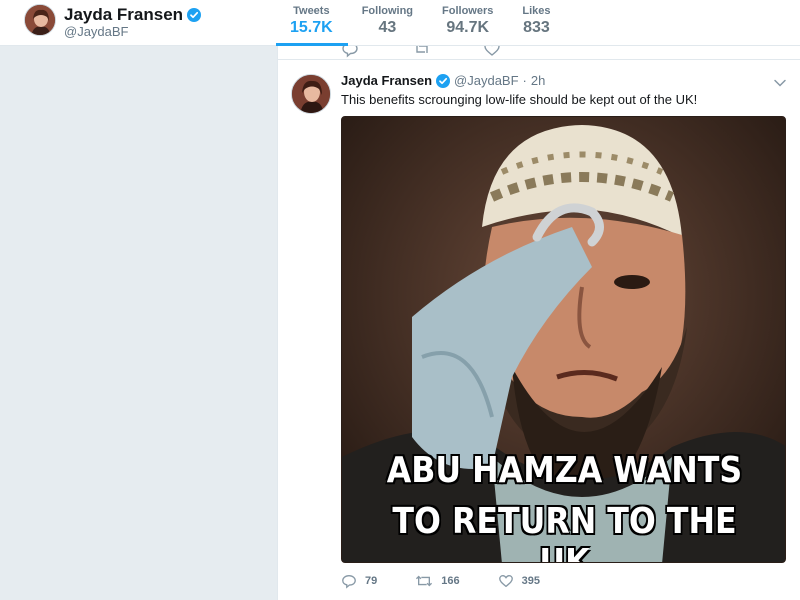  I want to click on tweet-avatar, so click(311, 94).